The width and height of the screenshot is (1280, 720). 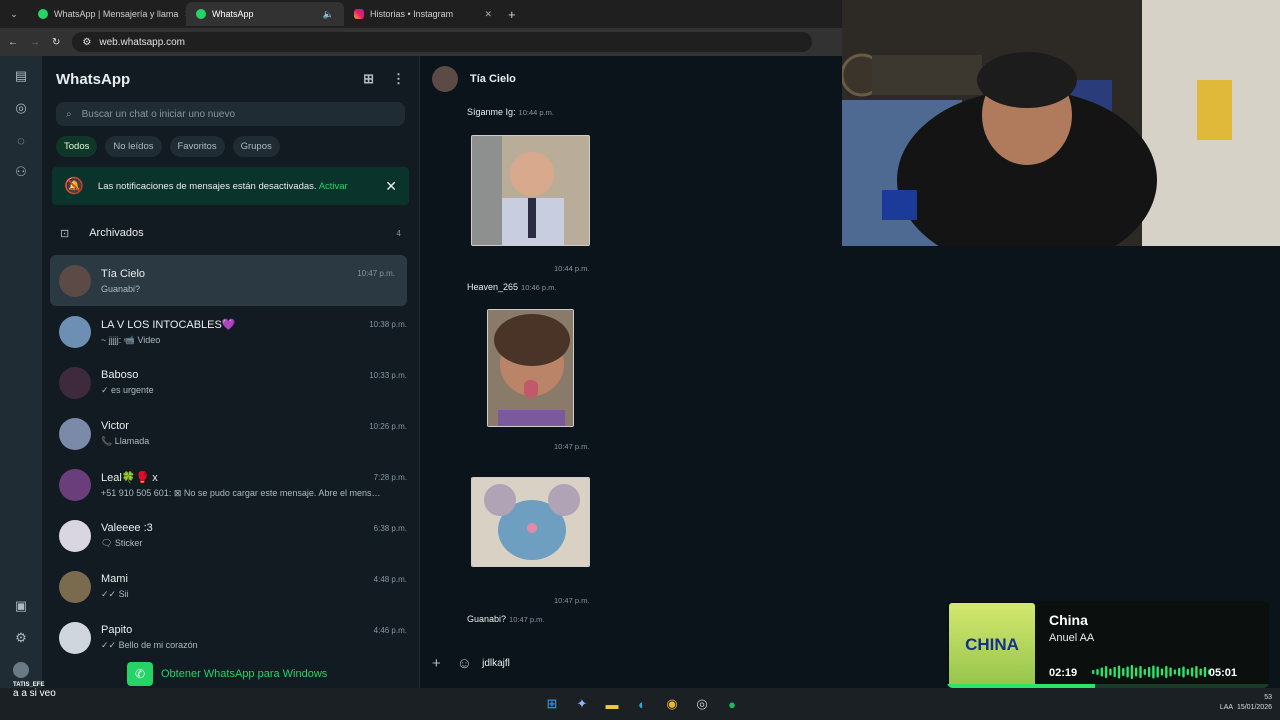 What do you see at coordinates (140, 674) in the screenshot?
I see `whatsapp-logo-icon: ✆` at bounding box center [140, 674].